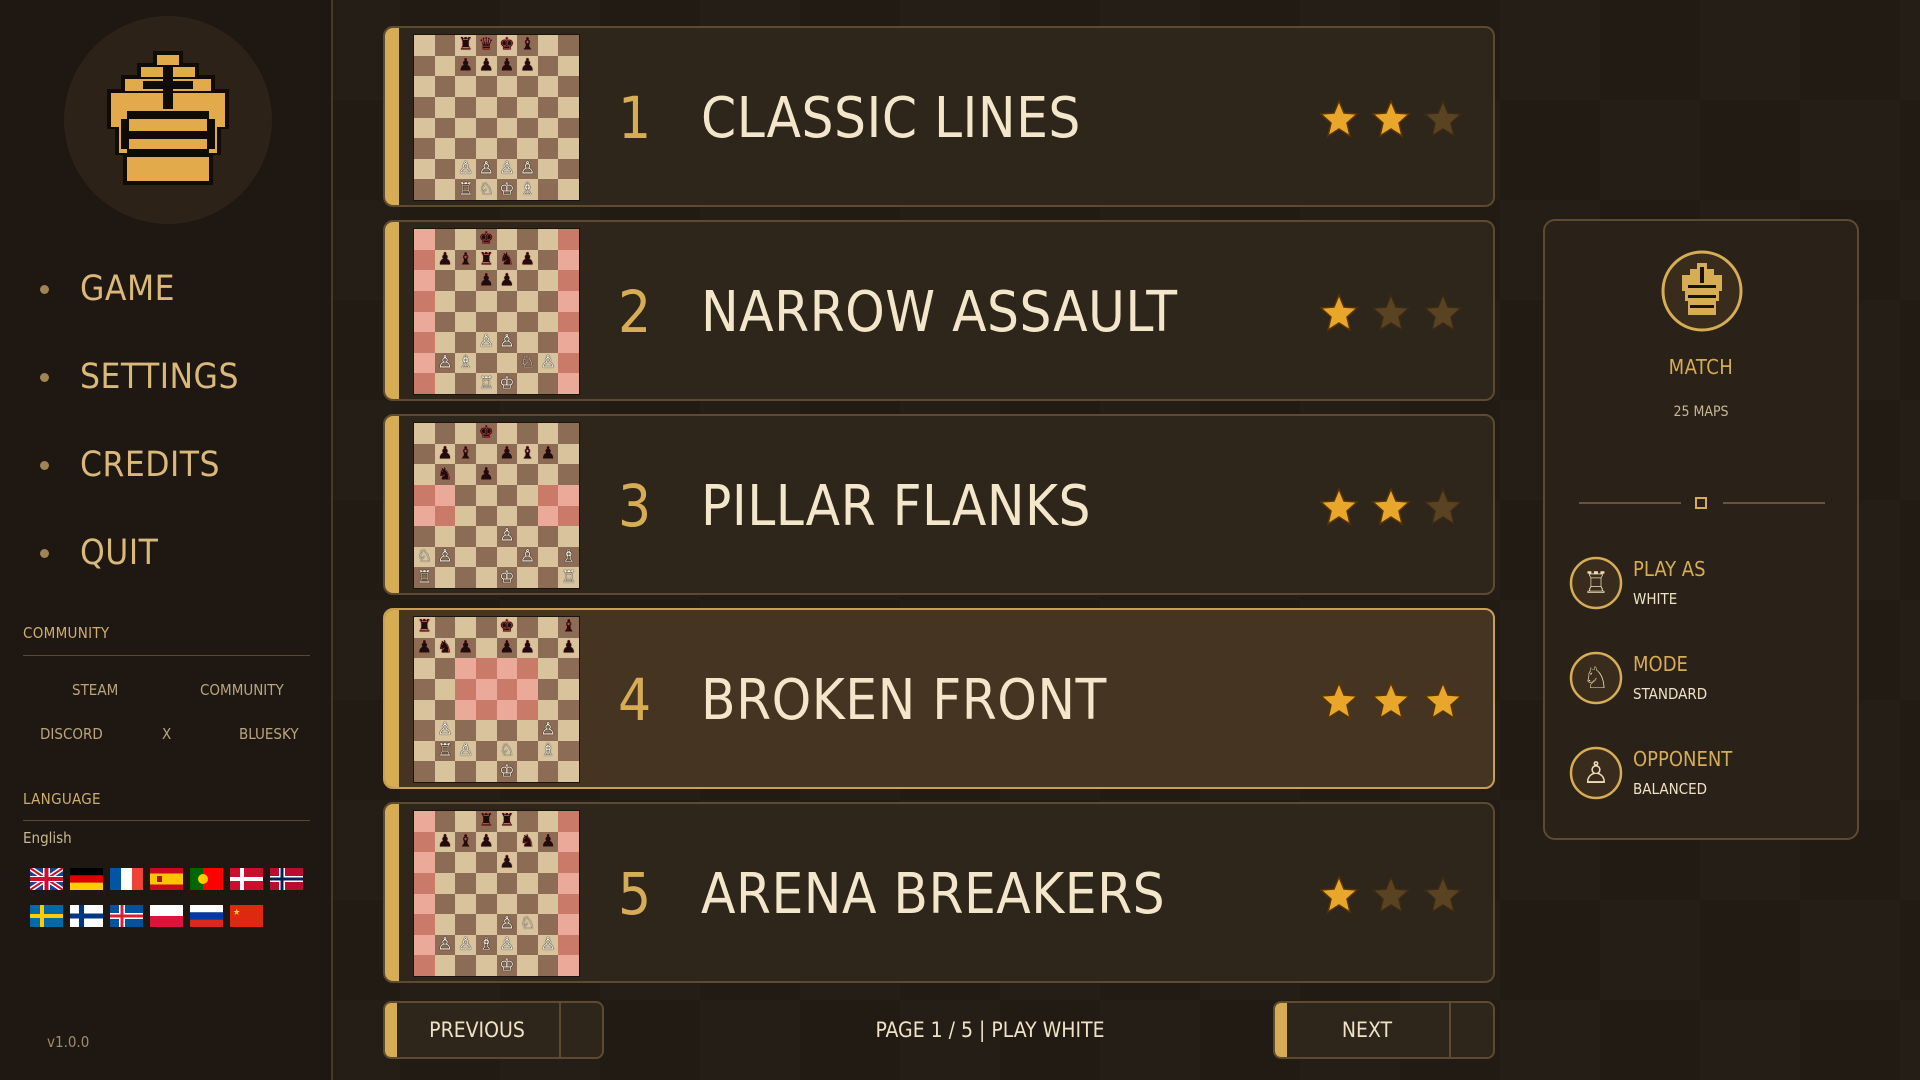 The height and width of the screenshot is (1080, 1920). I want to click on board-square: ♞, so click(527, 842).